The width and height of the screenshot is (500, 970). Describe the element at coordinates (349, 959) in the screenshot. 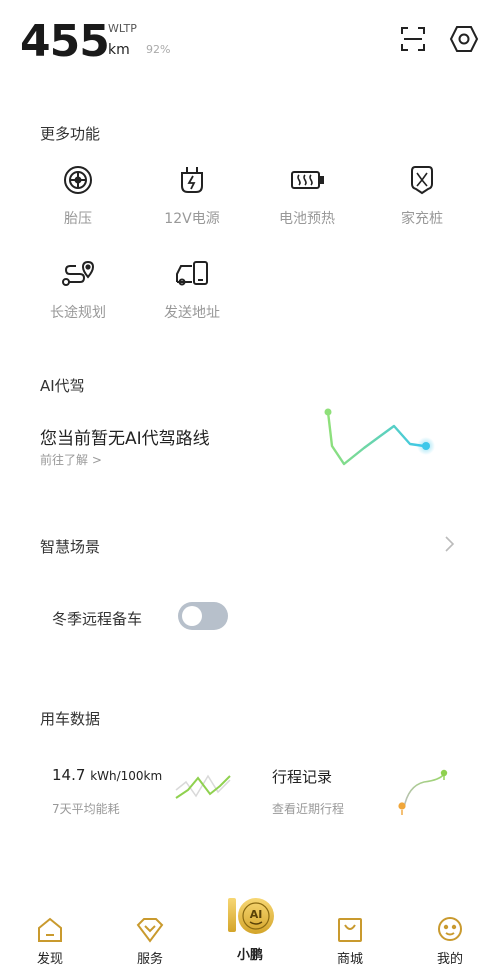

I see `tab-label: 商城` at that location.